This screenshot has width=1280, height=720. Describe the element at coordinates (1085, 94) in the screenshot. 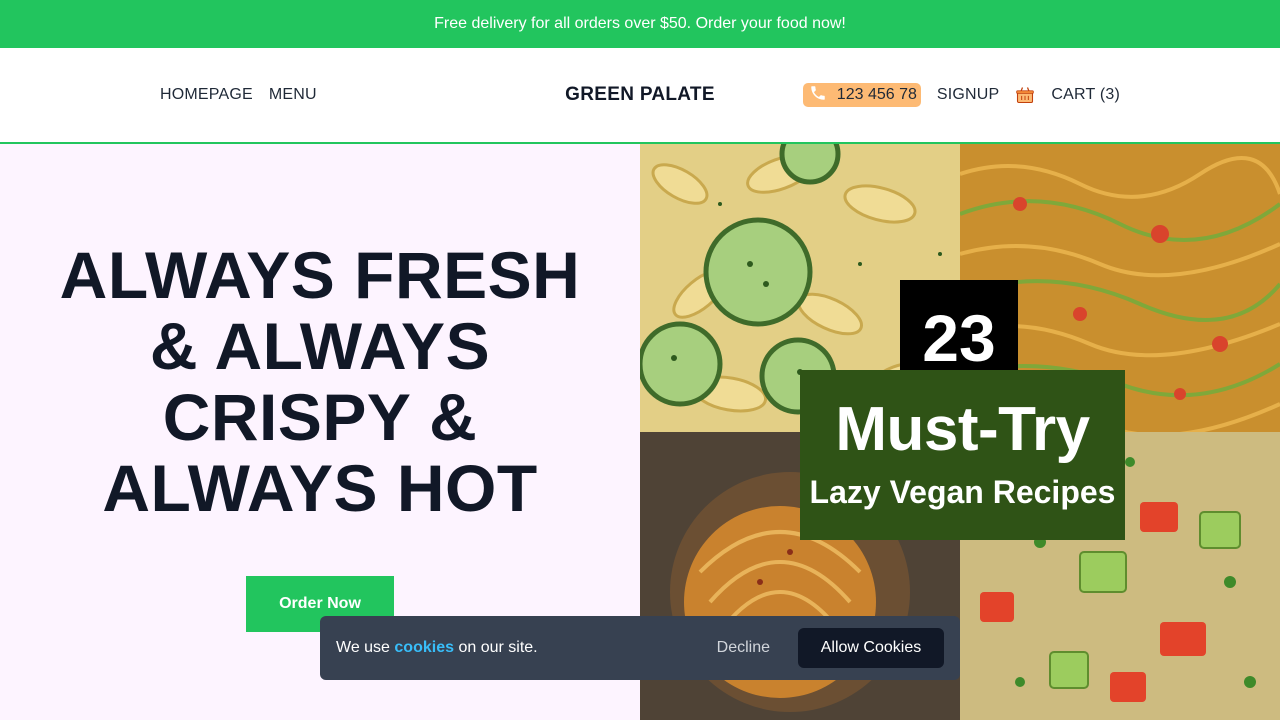

I see `cart-label: CART (3)` at that location.